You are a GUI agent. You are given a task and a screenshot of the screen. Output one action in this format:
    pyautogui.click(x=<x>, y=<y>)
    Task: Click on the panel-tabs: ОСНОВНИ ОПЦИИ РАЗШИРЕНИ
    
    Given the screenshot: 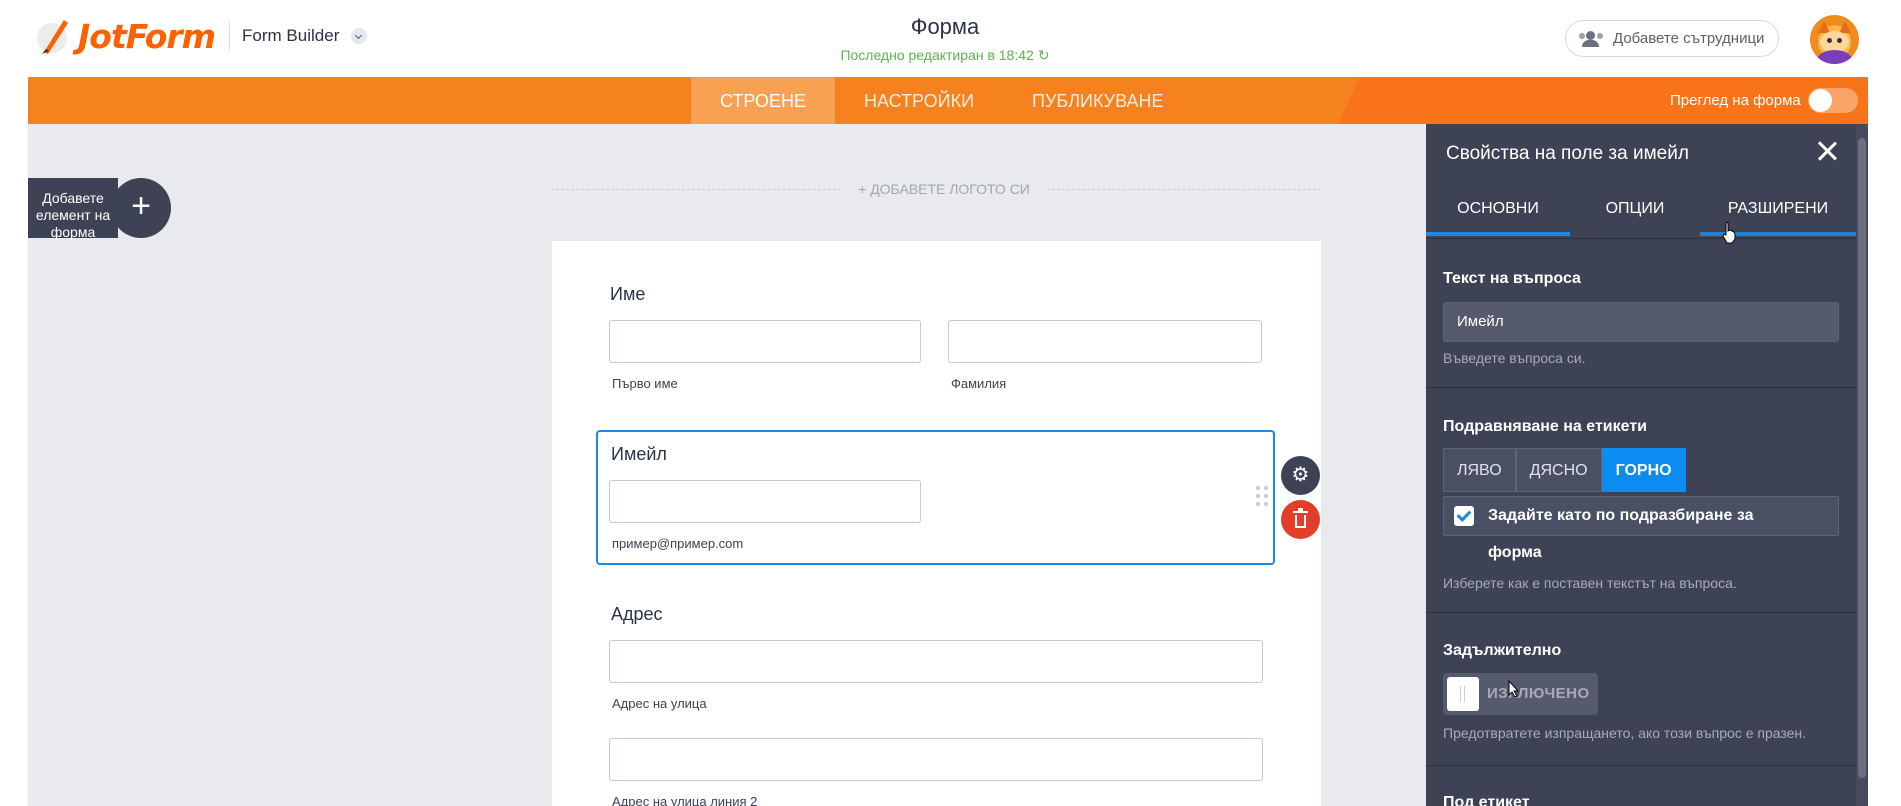 What is the action you would take?
    pyautogui.click(x=1641, y=209)
    